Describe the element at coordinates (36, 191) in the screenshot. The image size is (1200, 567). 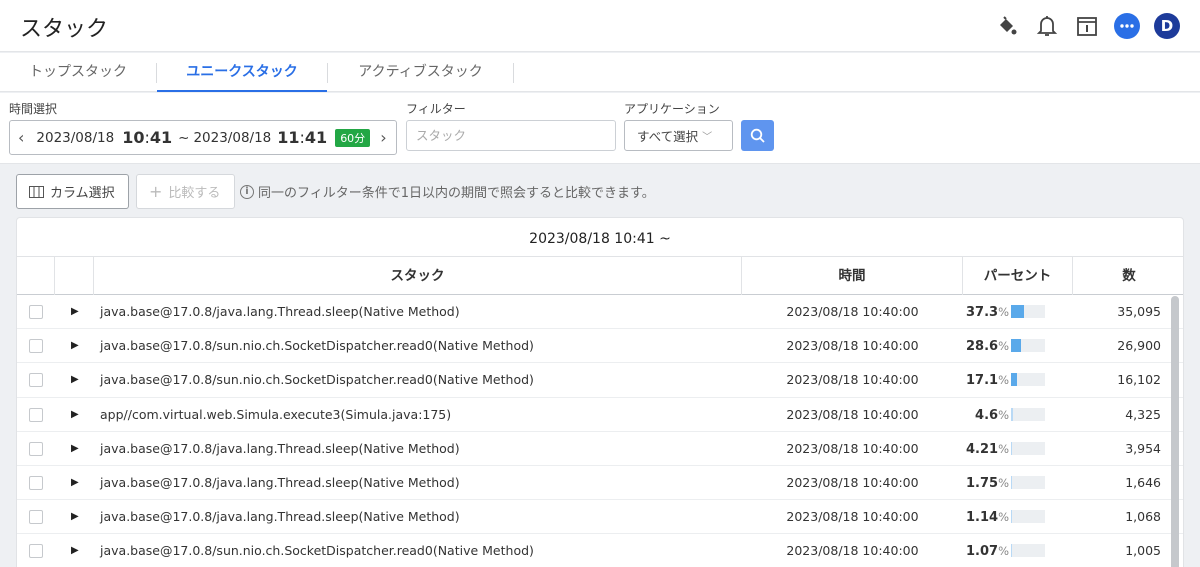
I see `columns-icon` at that location.